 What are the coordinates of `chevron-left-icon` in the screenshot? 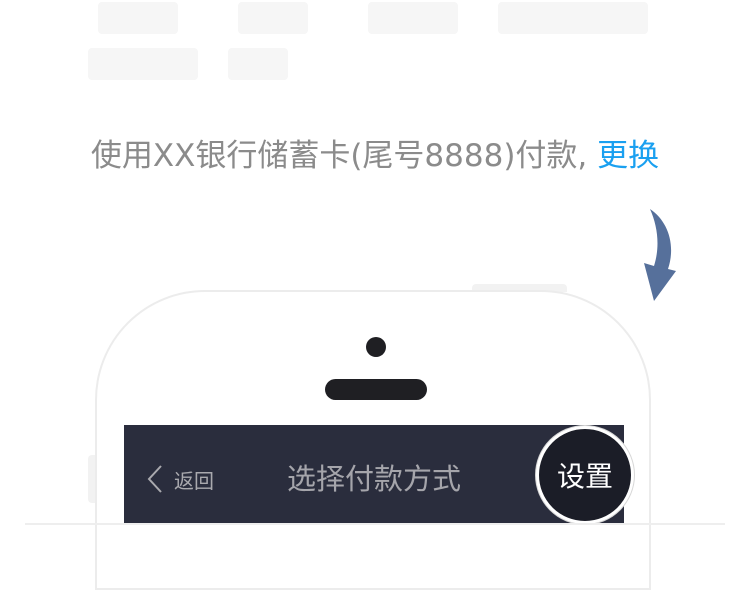 It's located at (154, 479).